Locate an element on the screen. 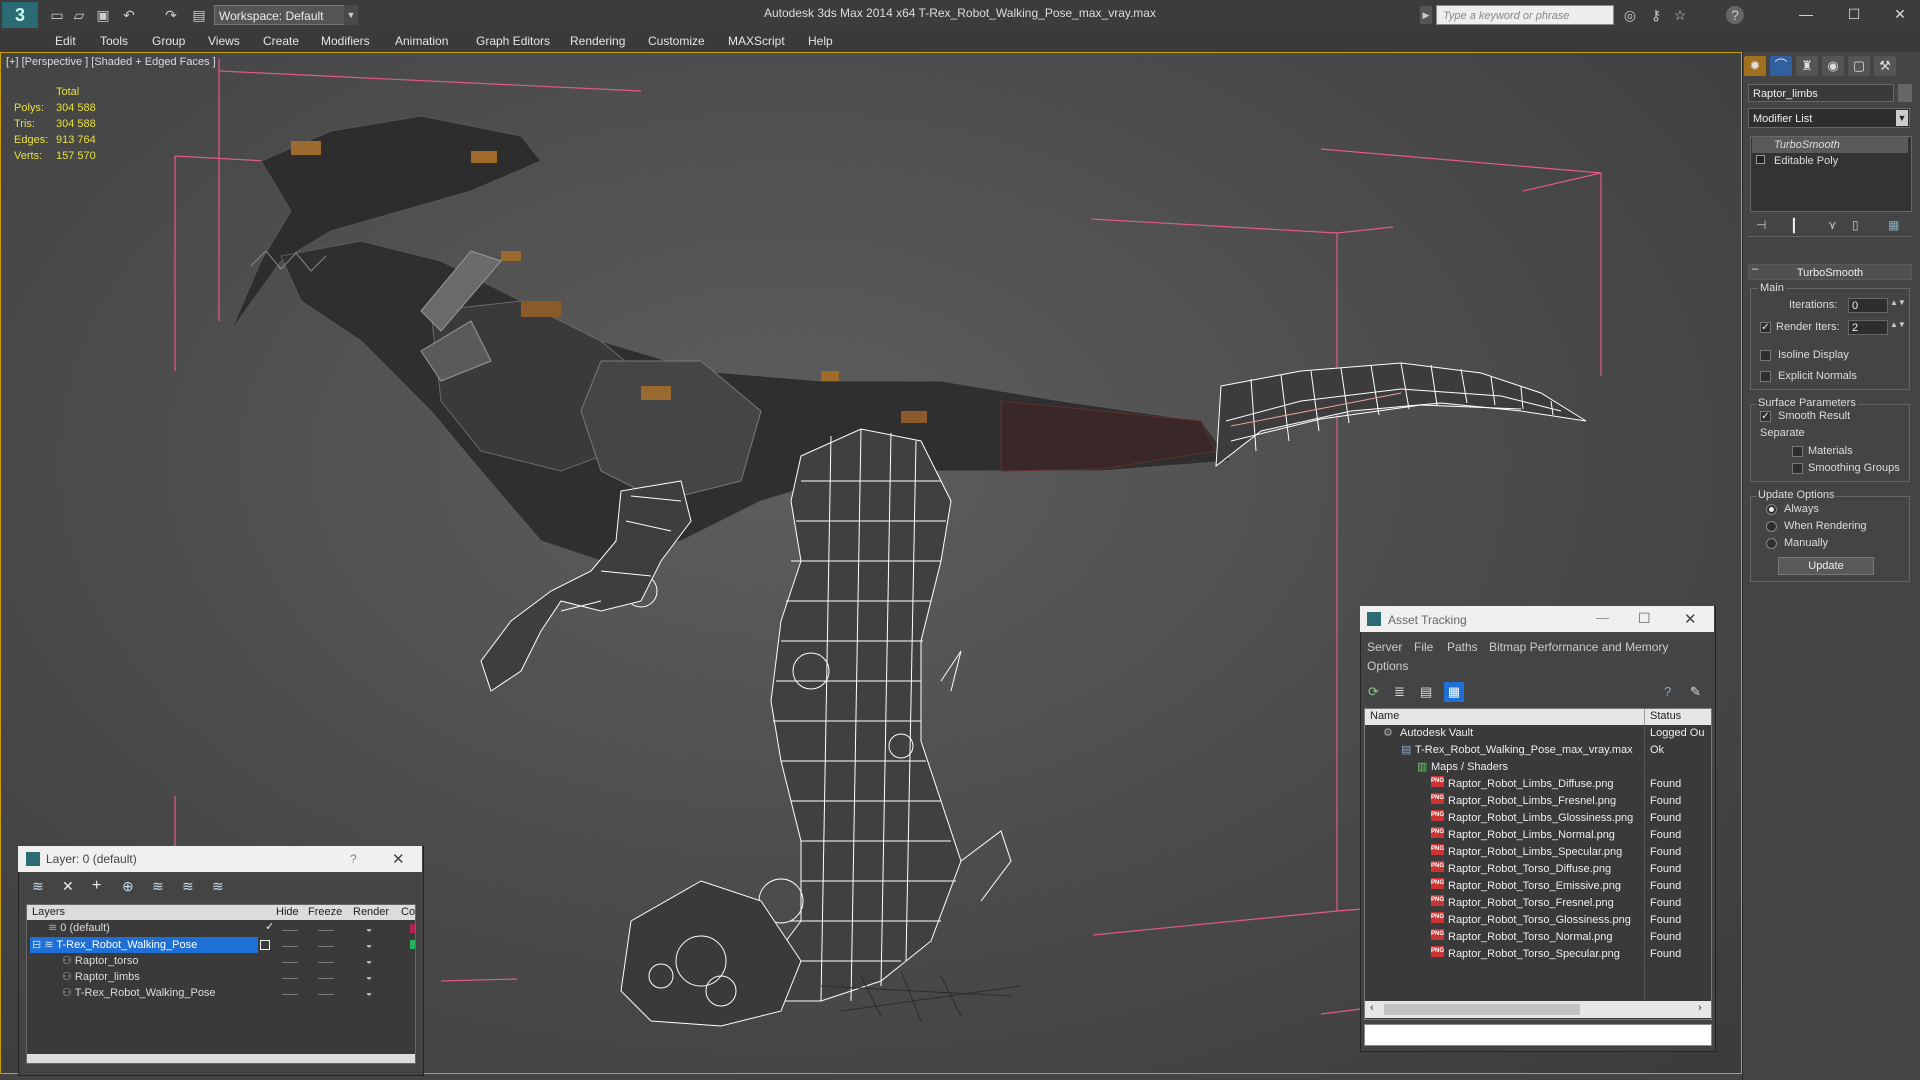 This screenshot has width=1920, height=1080. show-end-result-icon: ┃ is located at coordinates (1794, 226).